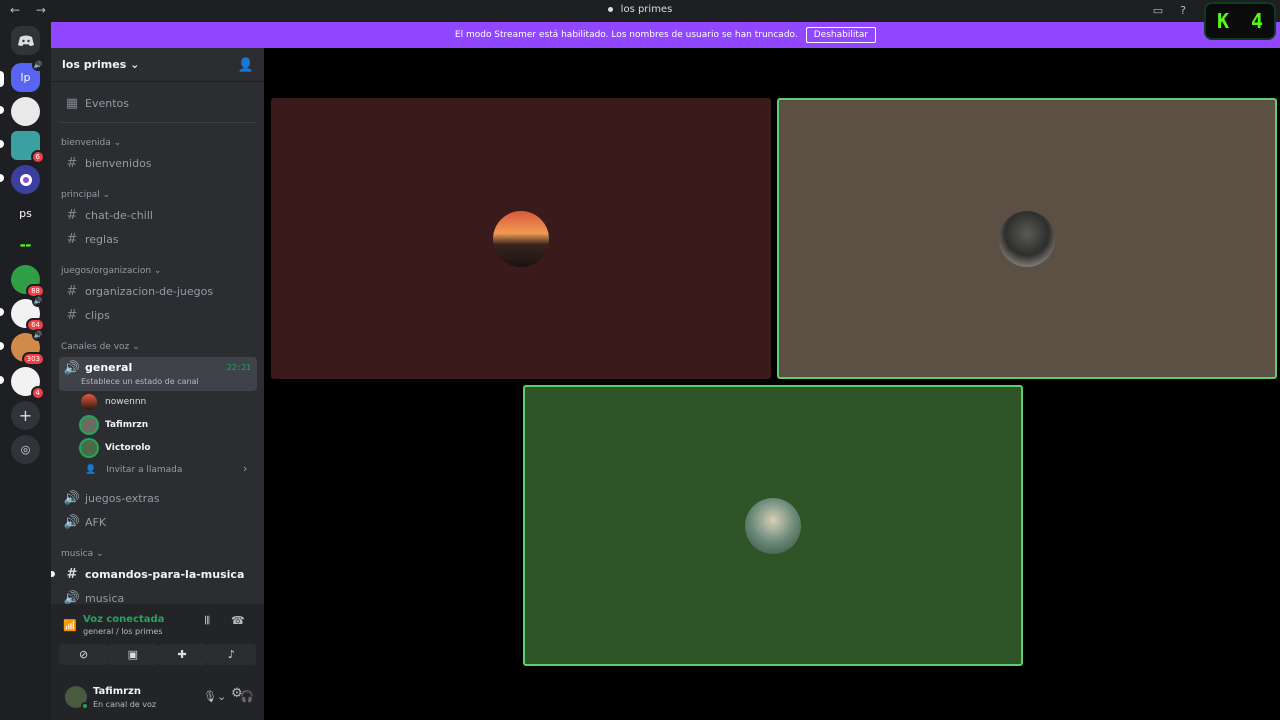  I want to click on title-bar: ← → los primes ▭ ?, so click(640, 11).